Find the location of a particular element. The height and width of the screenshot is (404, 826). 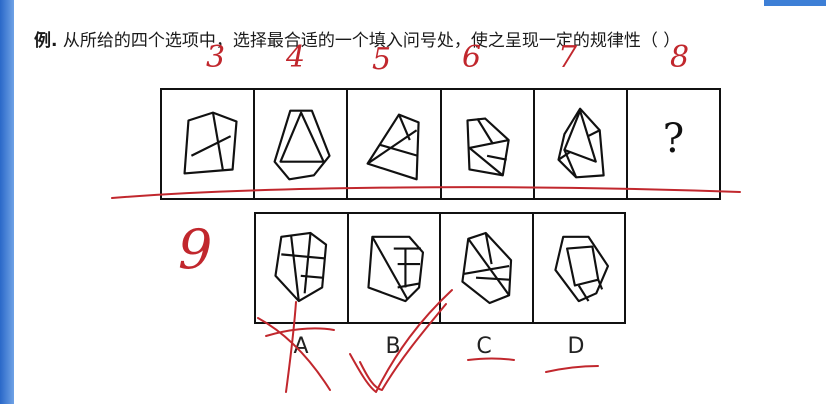

option-label-a: A is located at coordinates (301, 346).